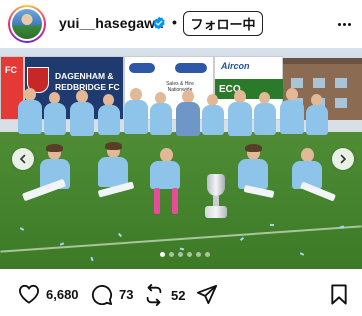 Image resolution: width=362 pixels, height=316 pixels. Describe the element at coordinates (87, 87) in the screenshot. I see `ad-board-dagenham-line2: REDBRIDGE FC` at that location.